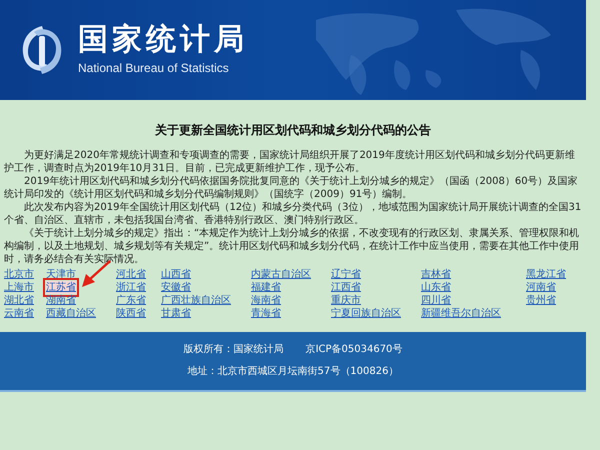  Describe the element at coordinates (293, 371) in the screenshot. I see `address-text: 地址：北京市西城区月坛南街57号（100826）` at that location.